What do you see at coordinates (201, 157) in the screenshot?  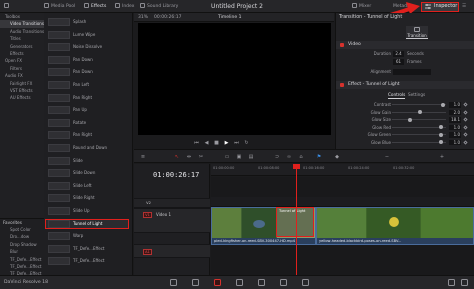 I see `blade-tool-icon: ✂` at bounding box center [201, 157].